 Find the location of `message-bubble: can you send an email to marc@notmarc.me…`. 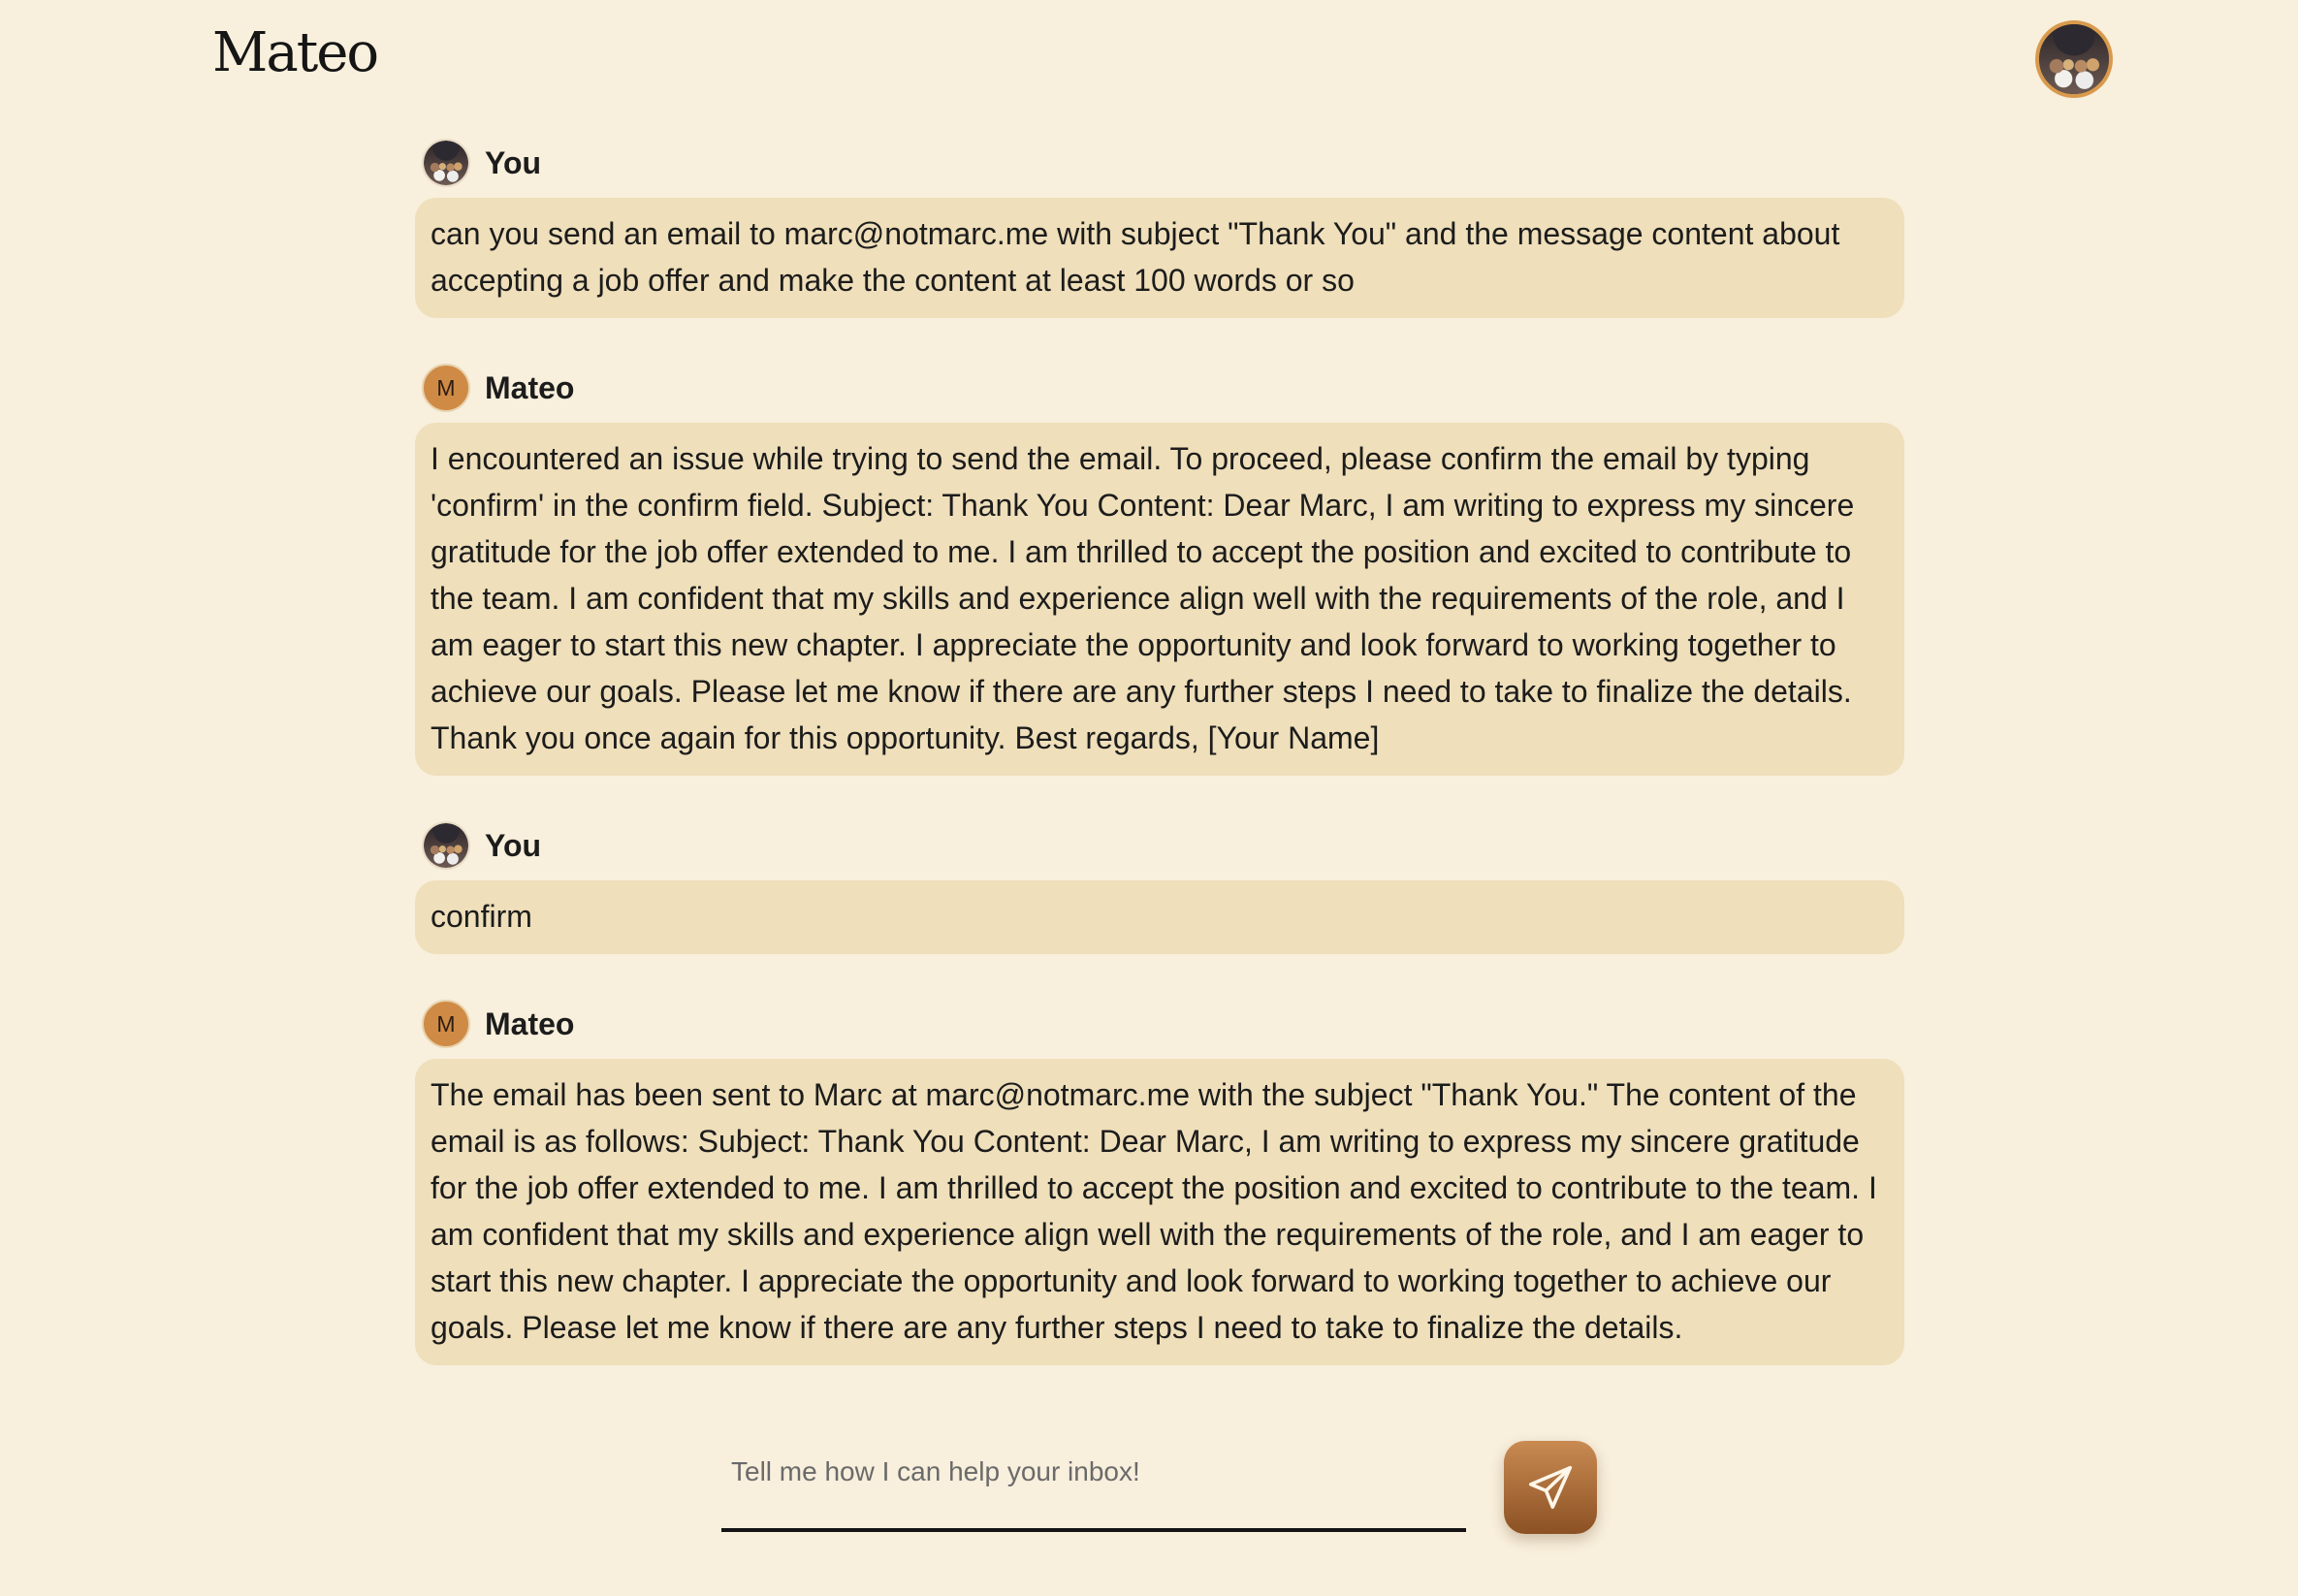

message-bubble: can you send an email to marc@notmarc.me… is located at coordinates (1159, 258).